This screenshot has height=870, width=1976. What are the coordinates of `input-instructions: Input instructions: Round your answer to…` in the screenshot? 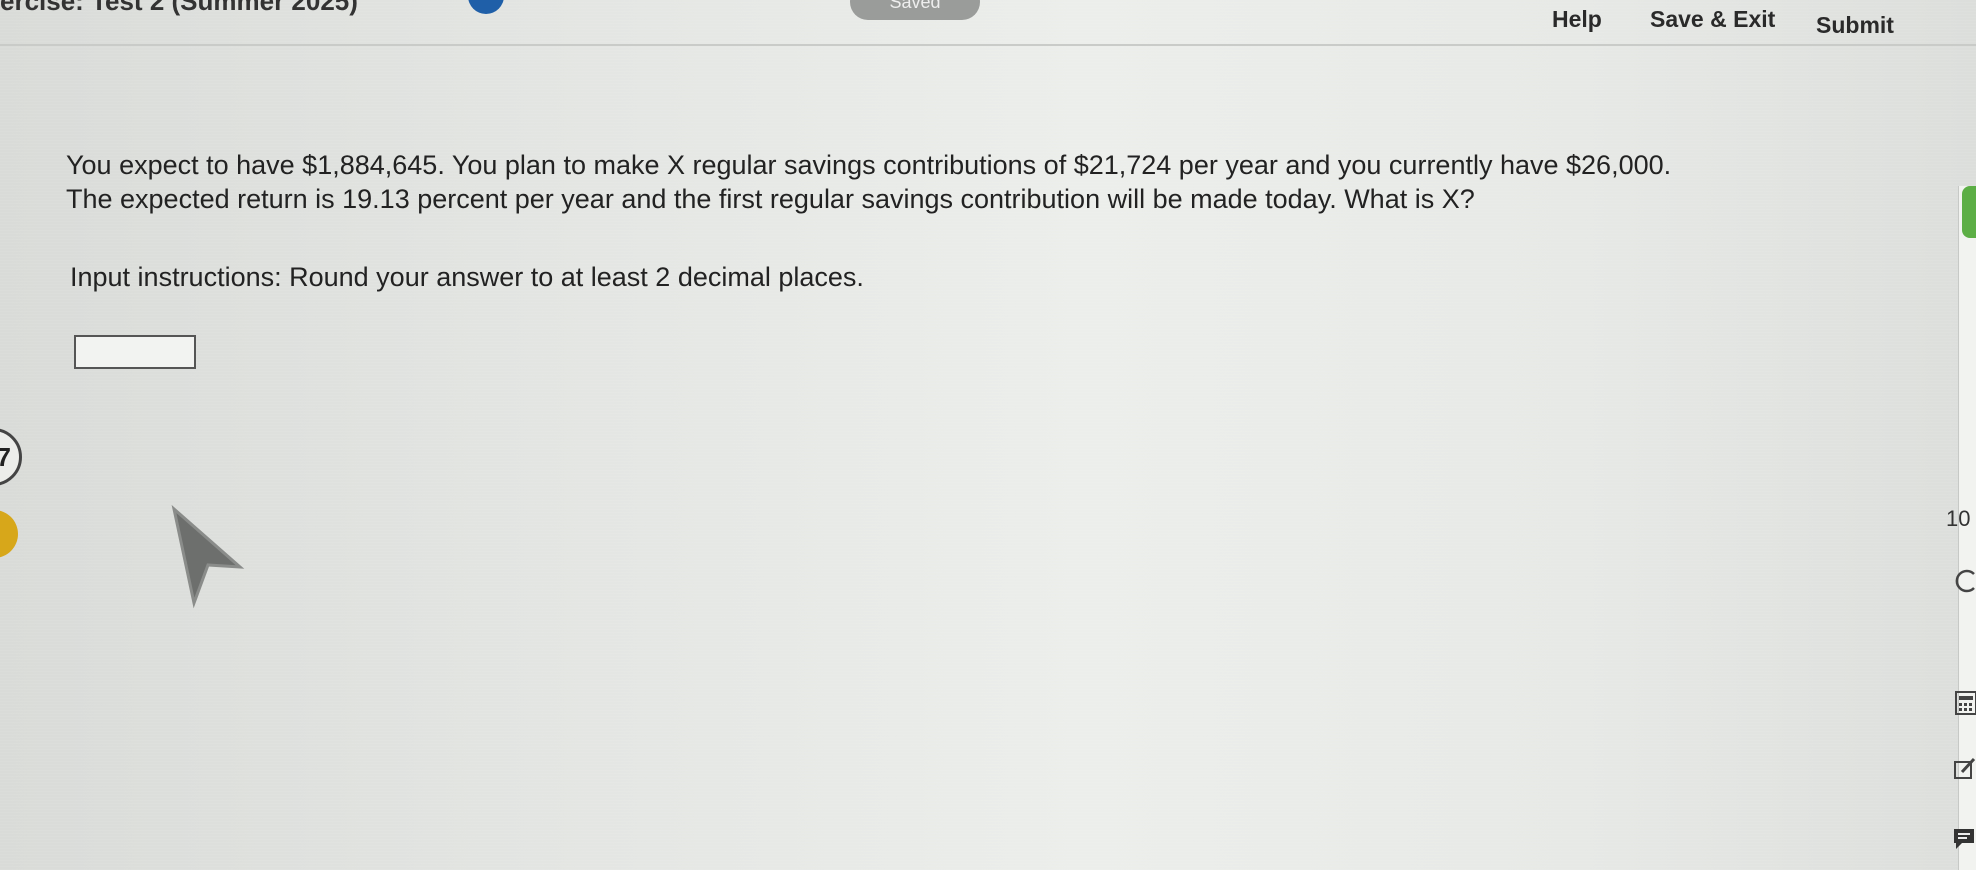 It's located at (467, 277).